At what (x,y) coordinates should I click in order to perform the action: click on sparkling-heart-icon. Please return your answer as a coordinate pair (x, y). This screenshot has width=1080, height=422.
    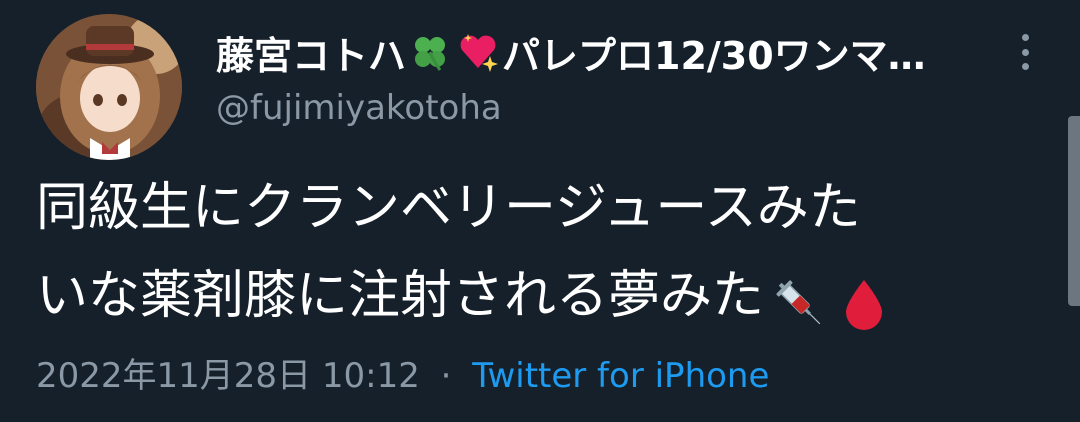
    Looking at the image, I should click on (478, 52).